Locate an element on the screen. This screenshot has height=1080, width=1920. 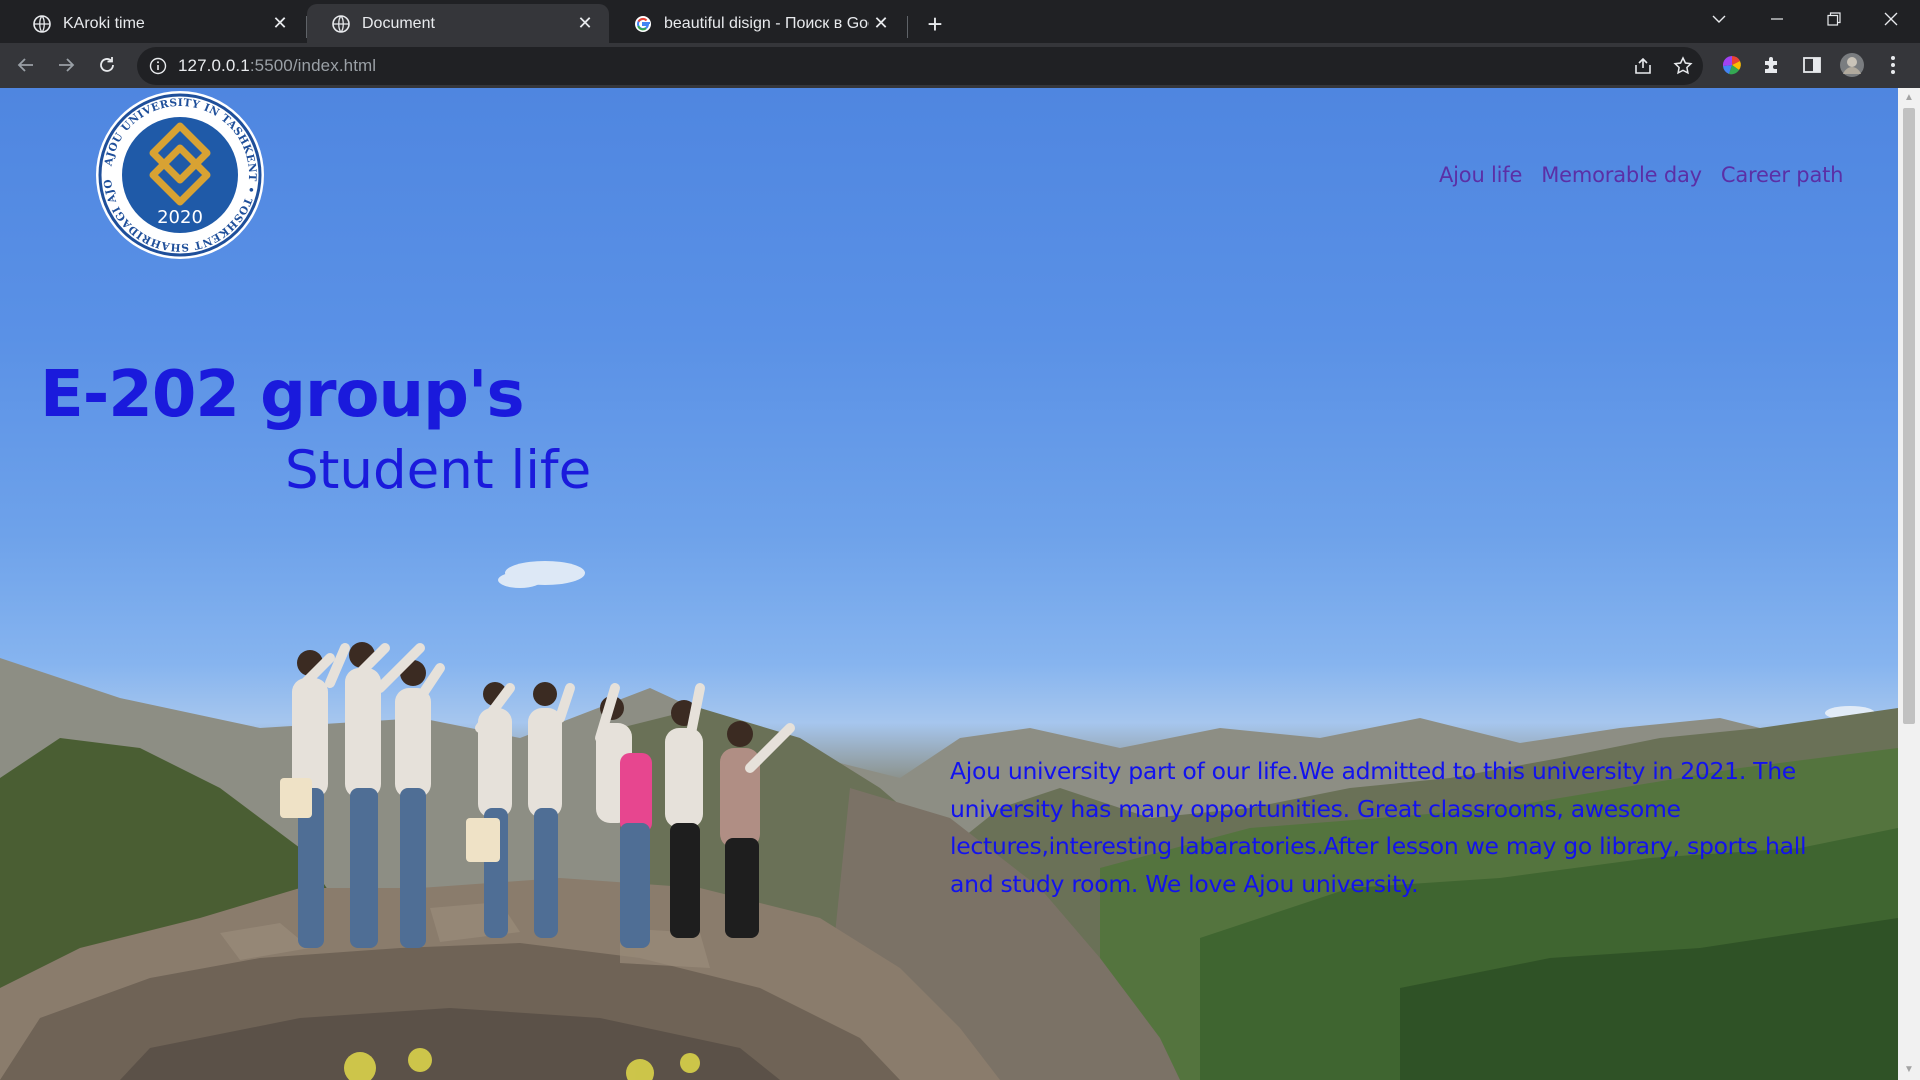
reload-button is located at coordinates (107, 65).